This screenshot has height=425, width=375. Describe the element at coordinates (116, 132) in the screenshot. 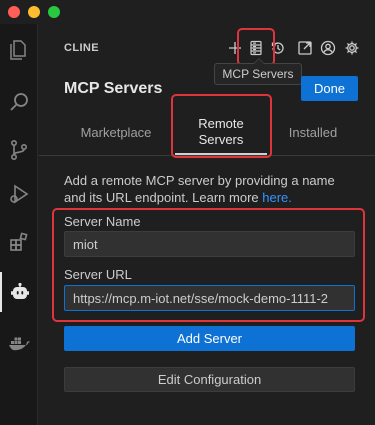

I see `tab-marketplace: Marketplace` at that location.